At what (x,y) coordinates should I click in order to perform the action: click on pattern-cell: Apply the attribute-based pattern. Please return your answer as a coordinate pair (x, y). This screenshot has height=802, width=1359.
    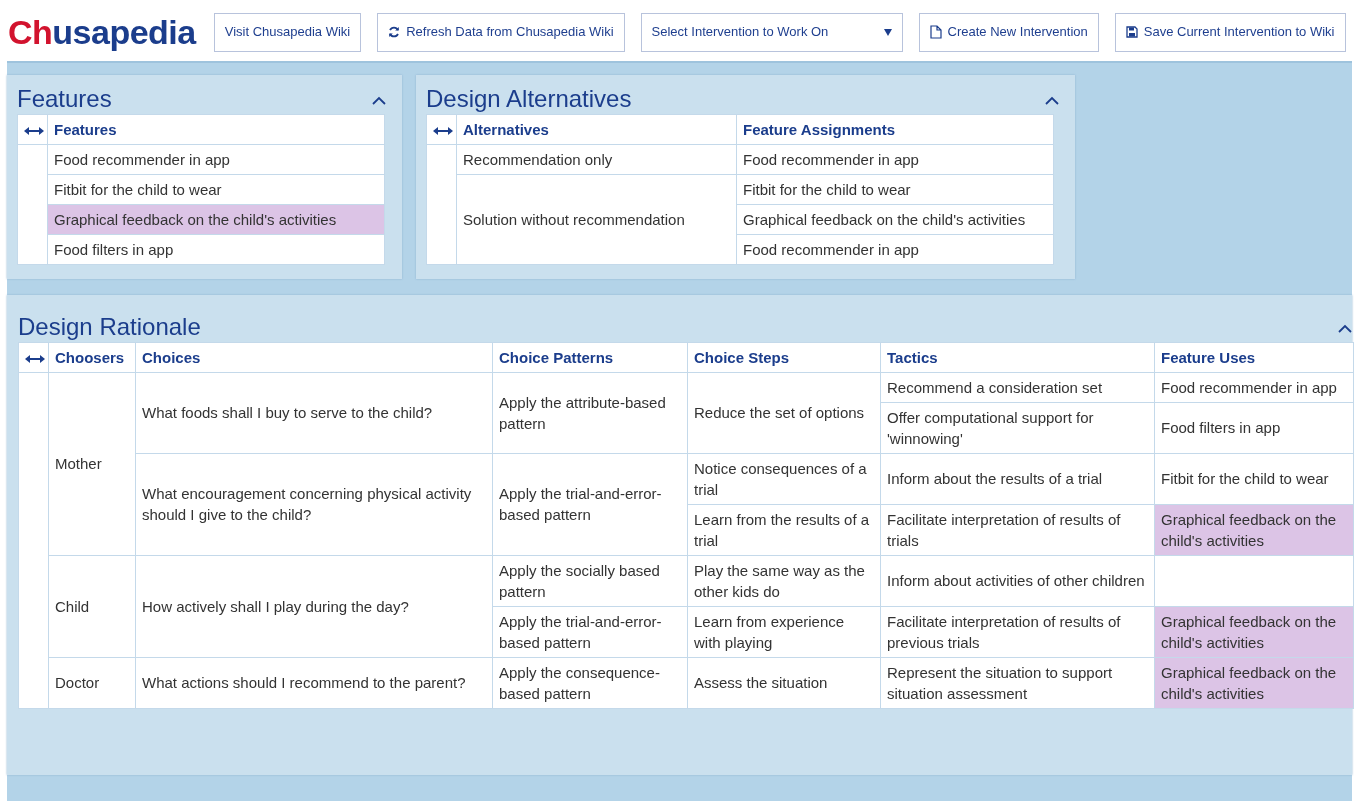
    Looking at the image, I should click on (590, 413).